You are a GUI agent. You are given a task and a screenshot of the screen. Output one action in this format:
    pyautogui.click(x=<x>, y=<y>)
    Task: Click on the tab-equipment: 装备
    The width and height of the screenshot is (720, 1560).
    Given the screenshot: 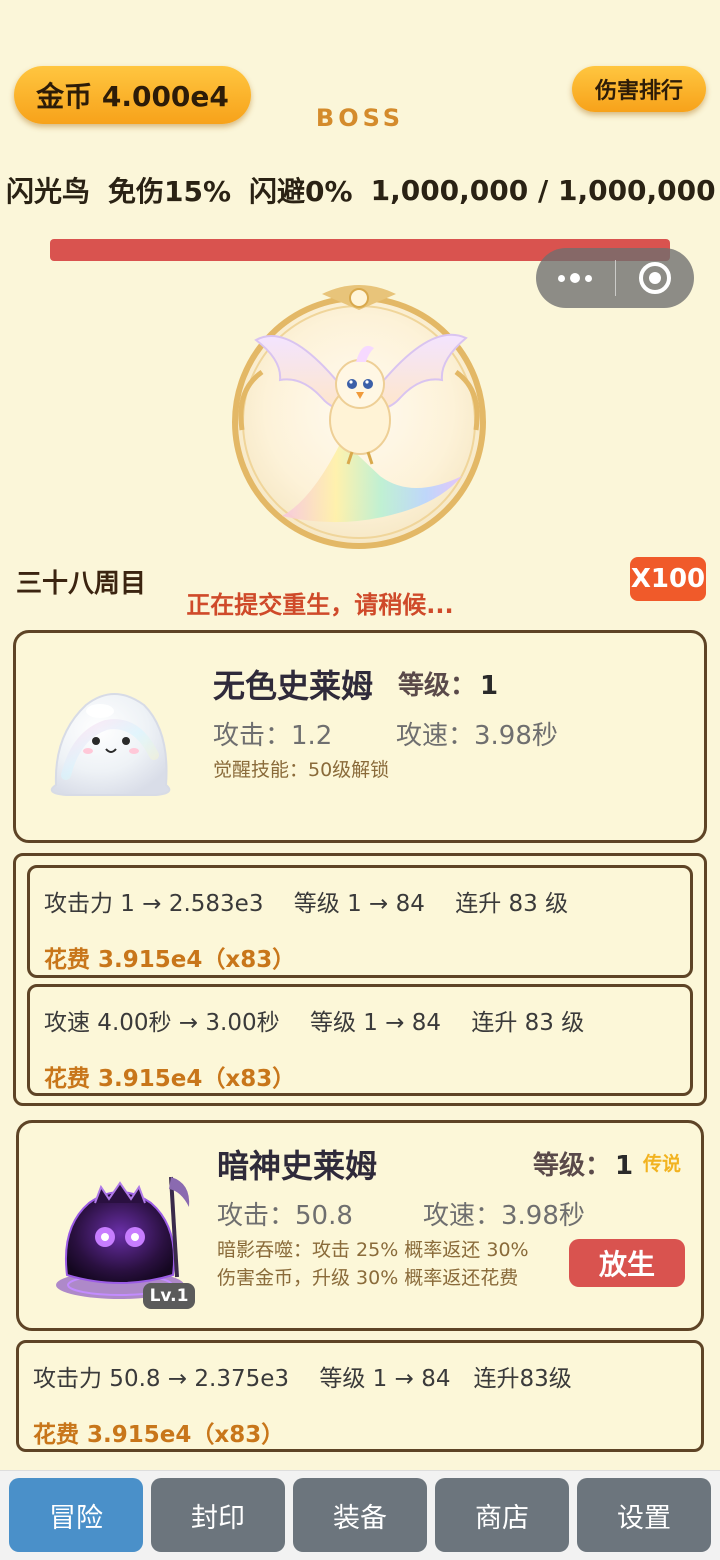 What is the action you would take?
    pyautogui.click(x=360, y=1515)
    